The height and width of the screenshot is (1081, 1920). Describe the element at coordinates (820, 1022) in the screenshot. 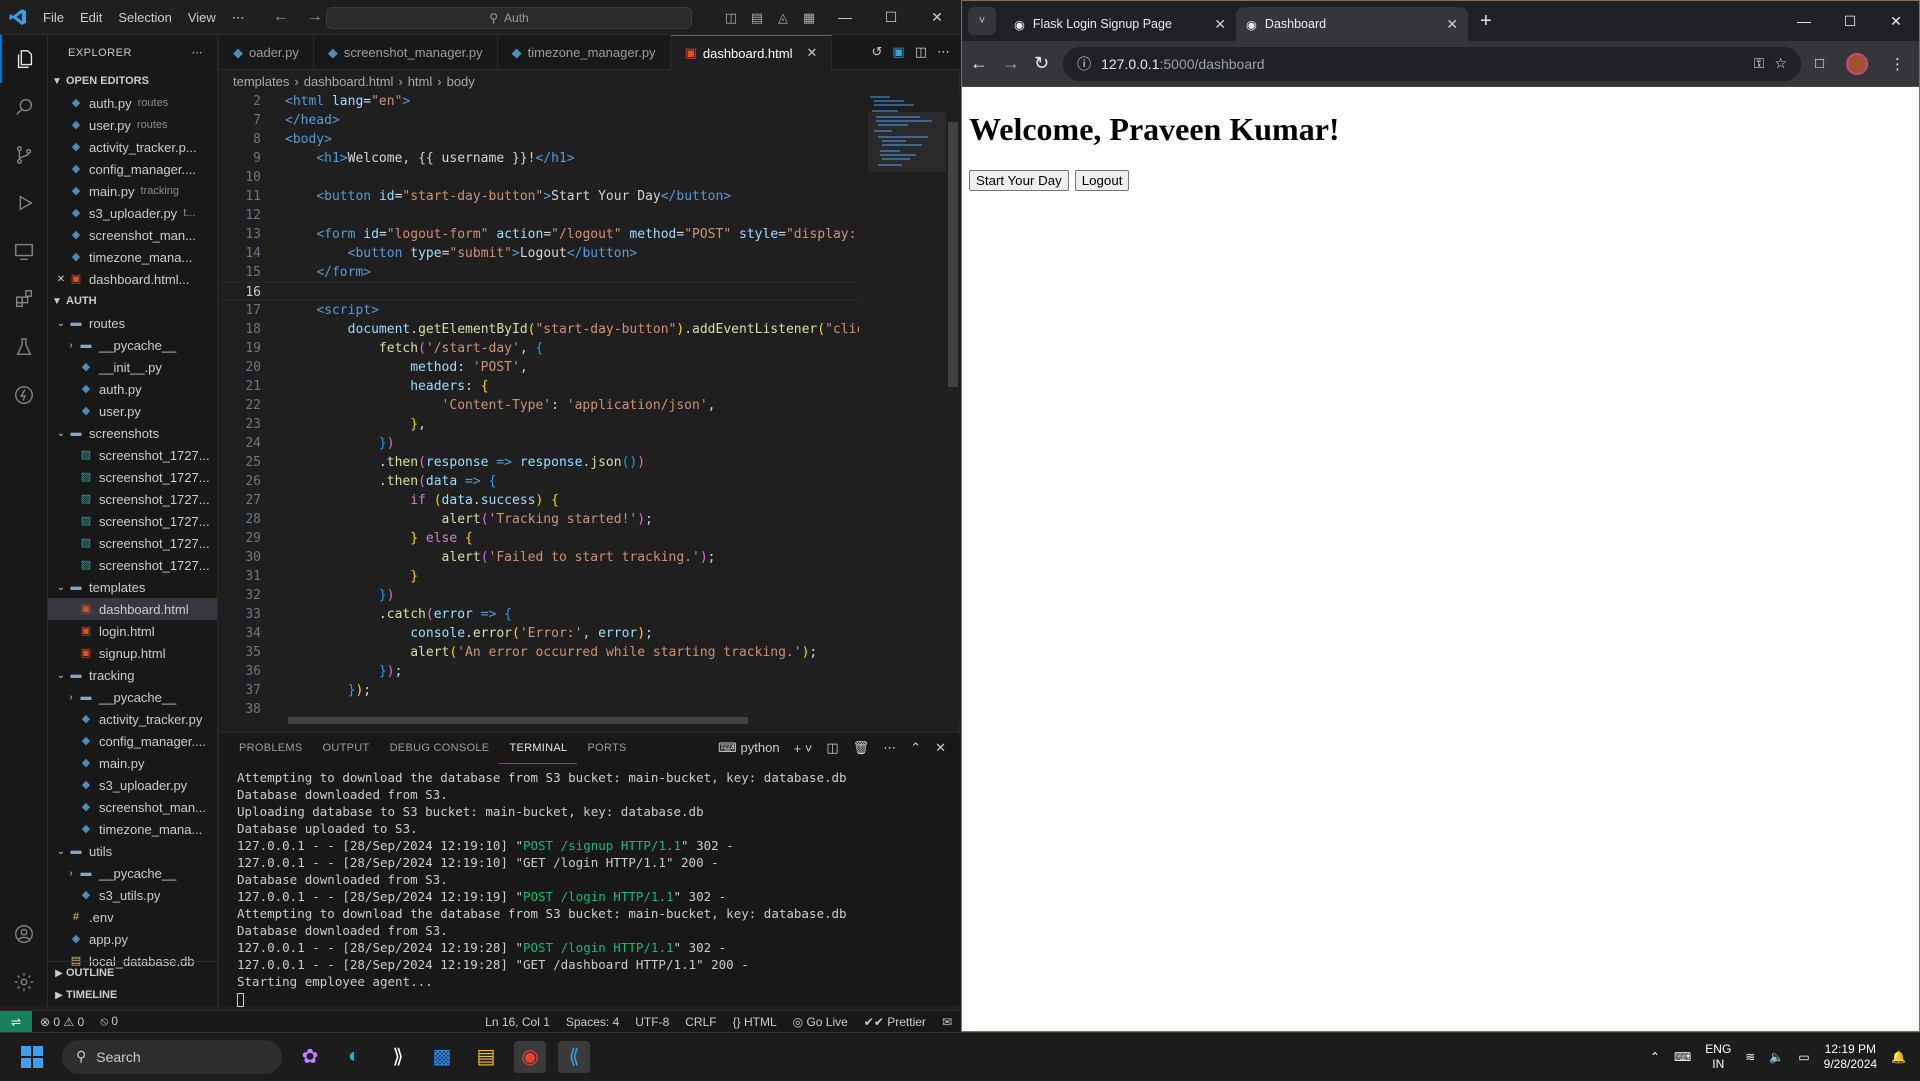

I see `go-live-button: ◎ Go Live` at that location.